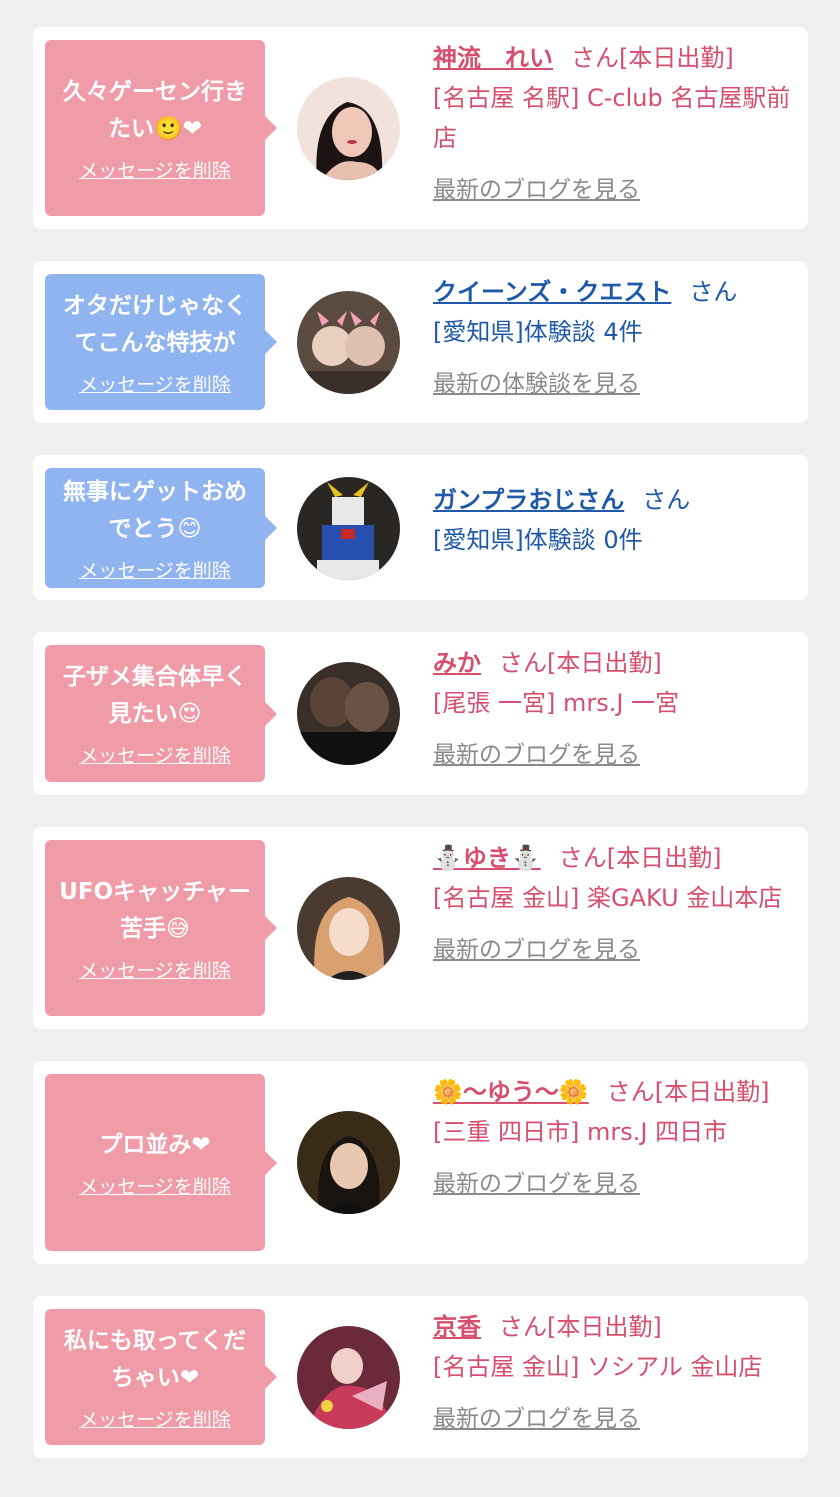 The image size is (840, 1497). What do you see at coordinates (155, 695) in the screenshot?
I see `message-text: 子ザメ集合体早く 見たい😍` at bounding box center [155, 695].